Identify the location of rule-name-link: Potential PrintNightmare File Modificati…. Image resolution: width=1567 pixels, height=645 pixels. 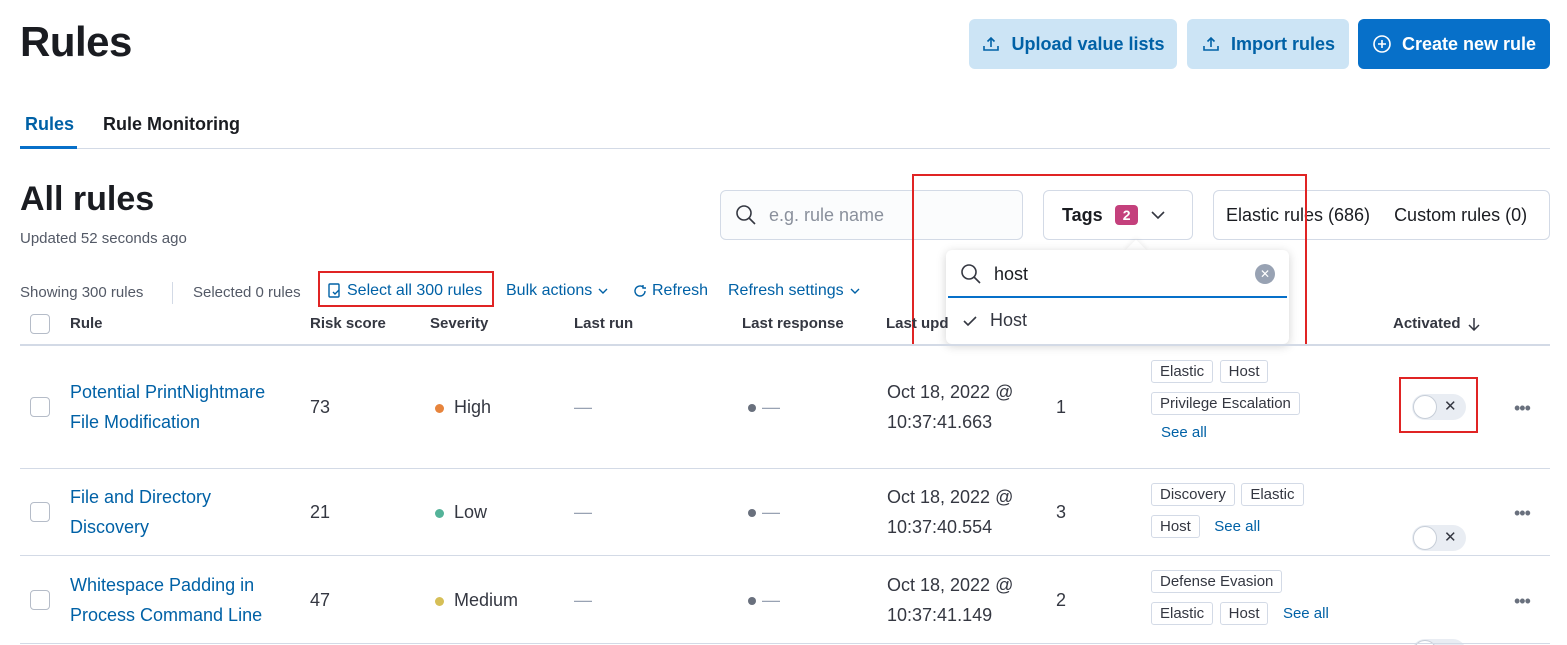
(167, 407).